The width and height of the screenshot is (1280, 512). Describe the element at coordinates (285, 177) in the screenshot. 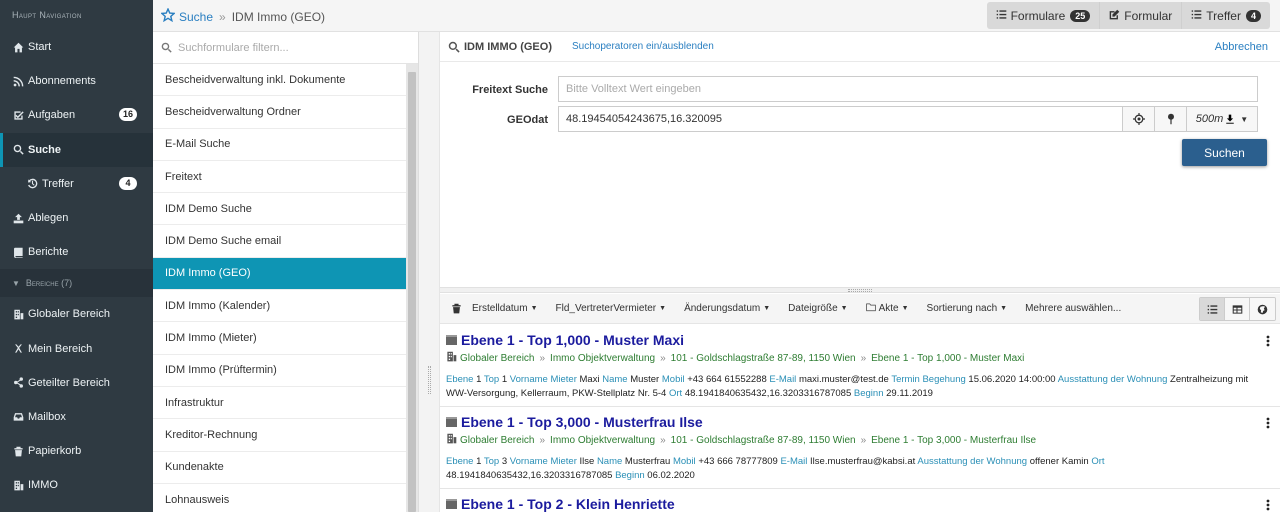

I see `form-item: Freitext` at that location.